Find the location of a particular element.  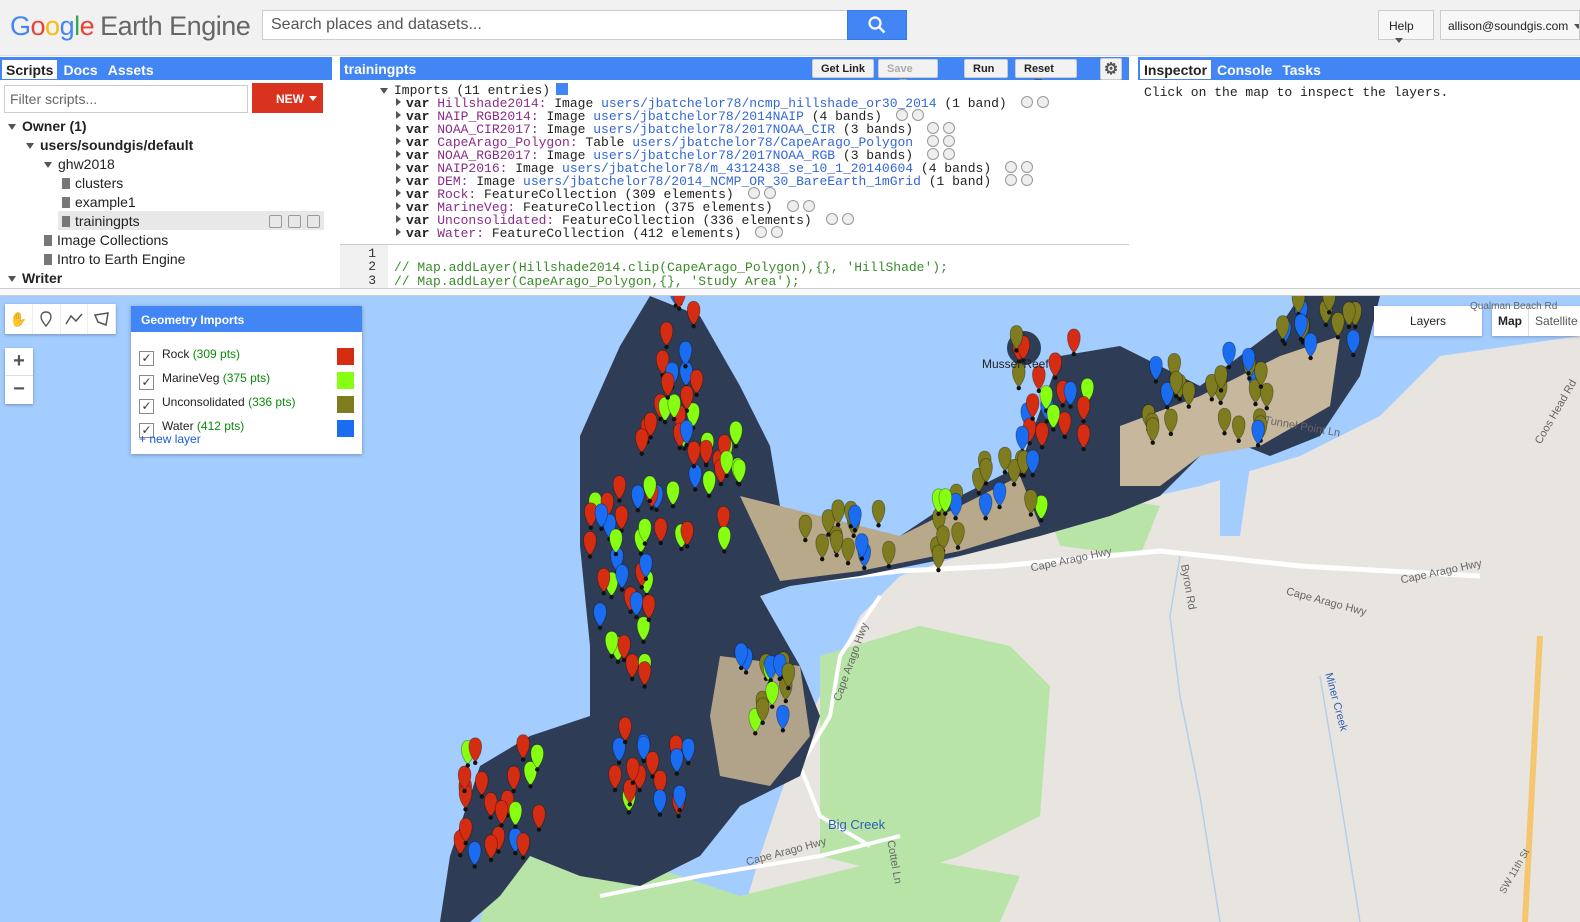

help-button: Help is located at coordinates (1406, 27).